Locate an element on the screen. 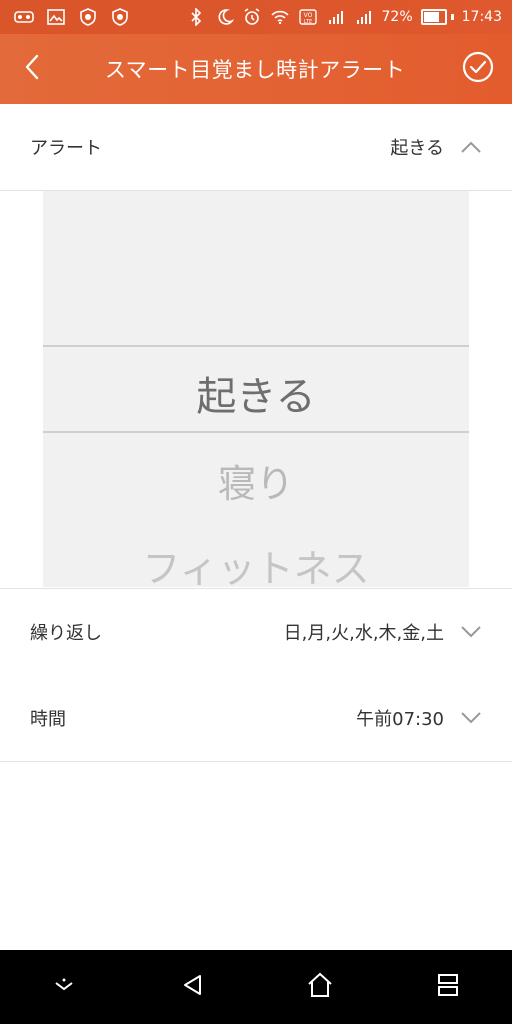  picker-option: フィットネス is located at coordinates (256, 565).